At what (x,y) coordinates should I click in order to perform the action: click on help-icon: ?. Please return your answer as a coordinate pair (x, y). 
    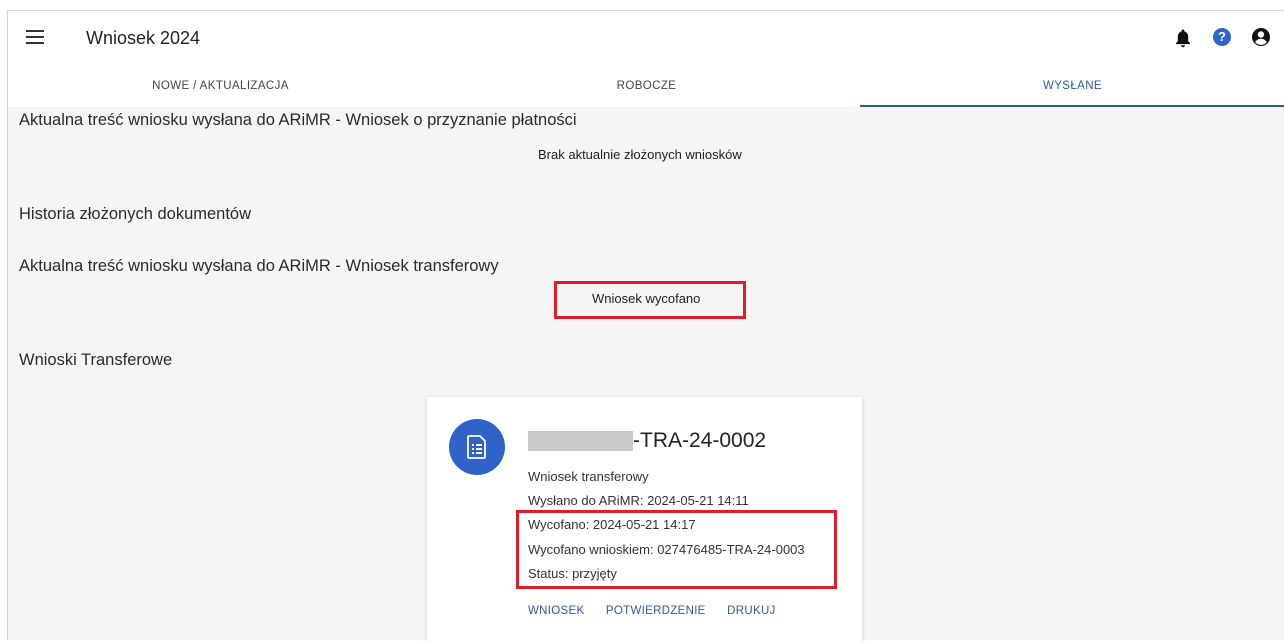
    Looking at the image, I should click on (1222, 37).